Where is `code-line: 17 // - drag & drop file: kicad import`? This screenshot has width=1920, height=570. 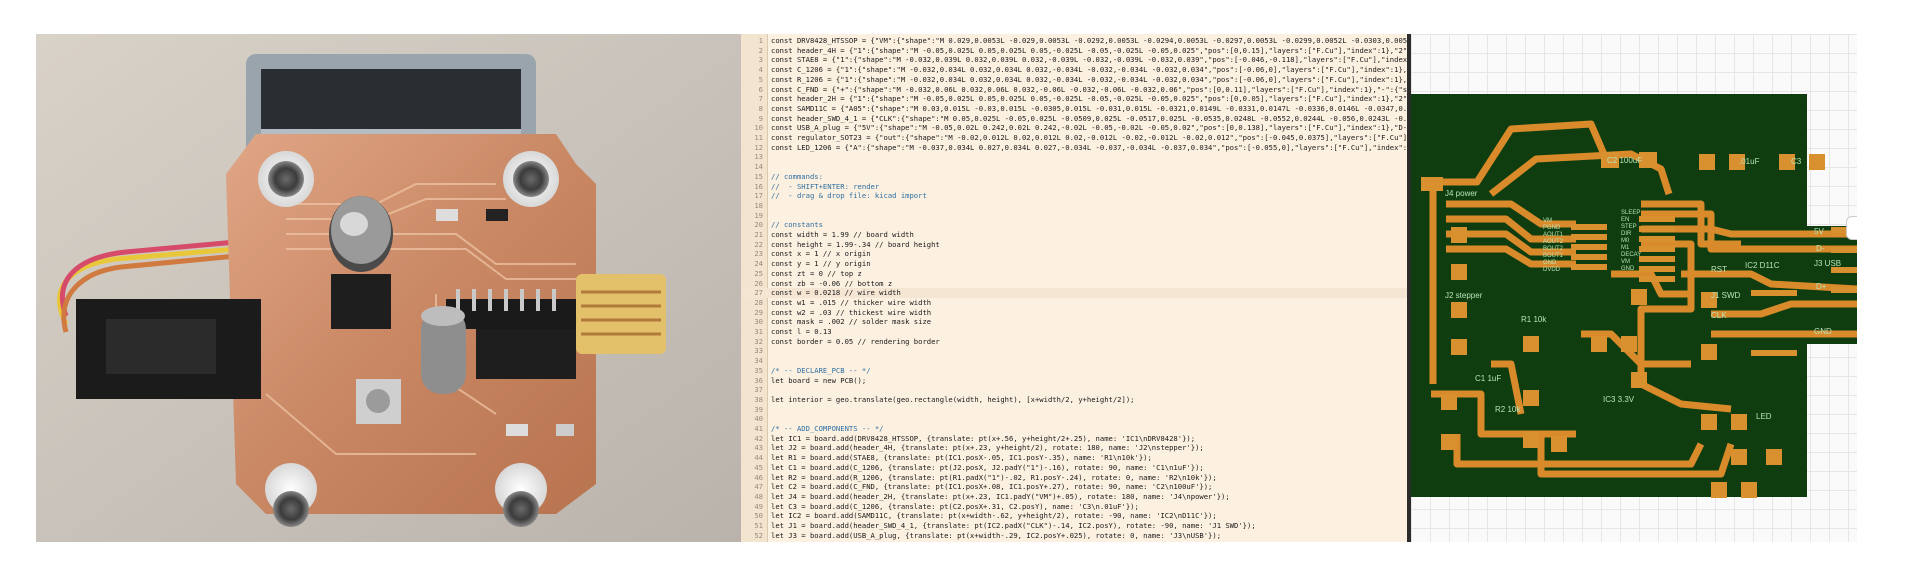
code-line: 17 // - drag & drop file: kicad import is located at coordinates (1074, 196).